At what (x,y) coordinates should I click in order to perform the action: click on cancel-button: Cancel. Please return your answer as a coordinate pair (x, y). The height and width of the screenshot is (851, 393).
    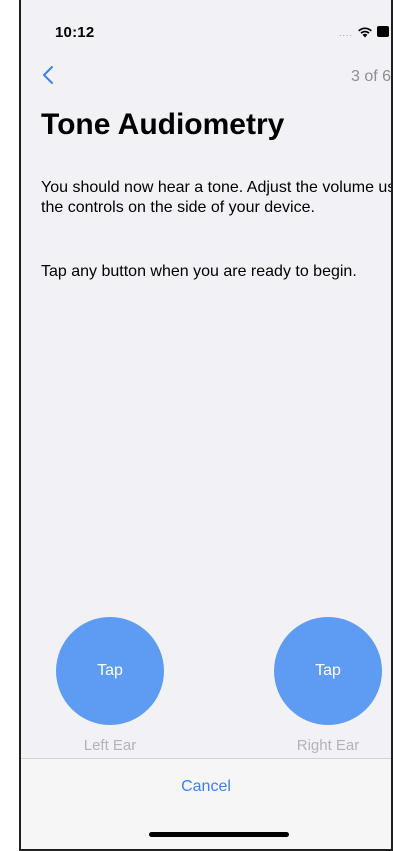
    Looking at the image, I should click on (206, 787).